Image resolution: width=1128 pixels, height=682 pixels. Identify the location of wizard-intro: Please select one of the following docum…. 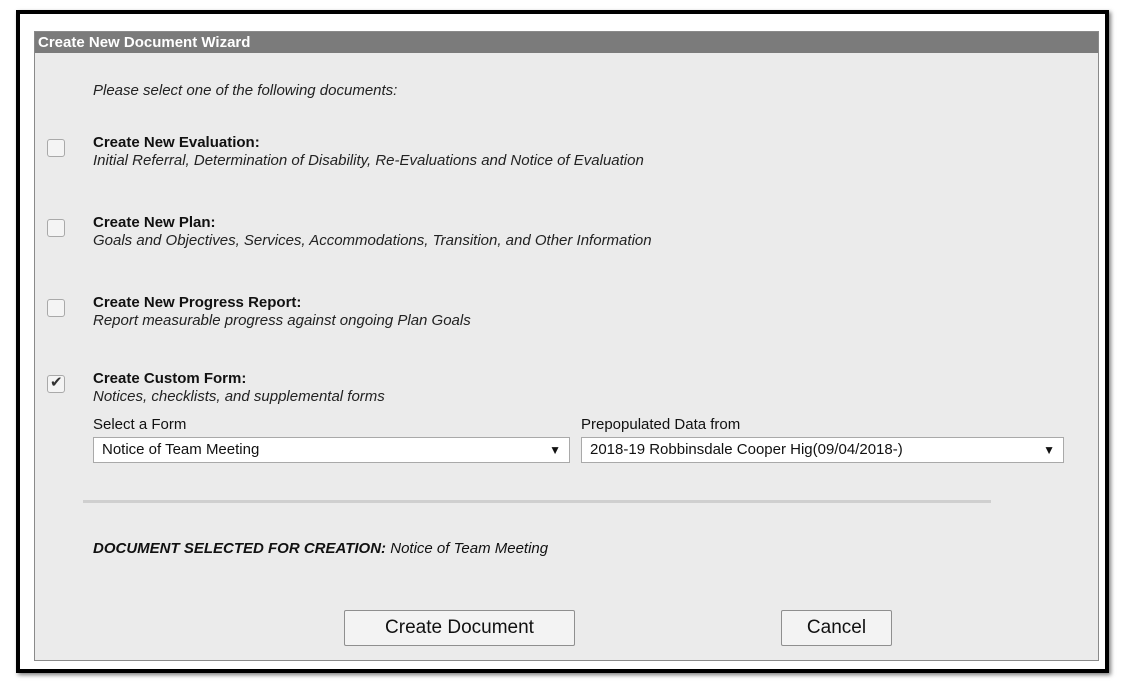
(245, 90).